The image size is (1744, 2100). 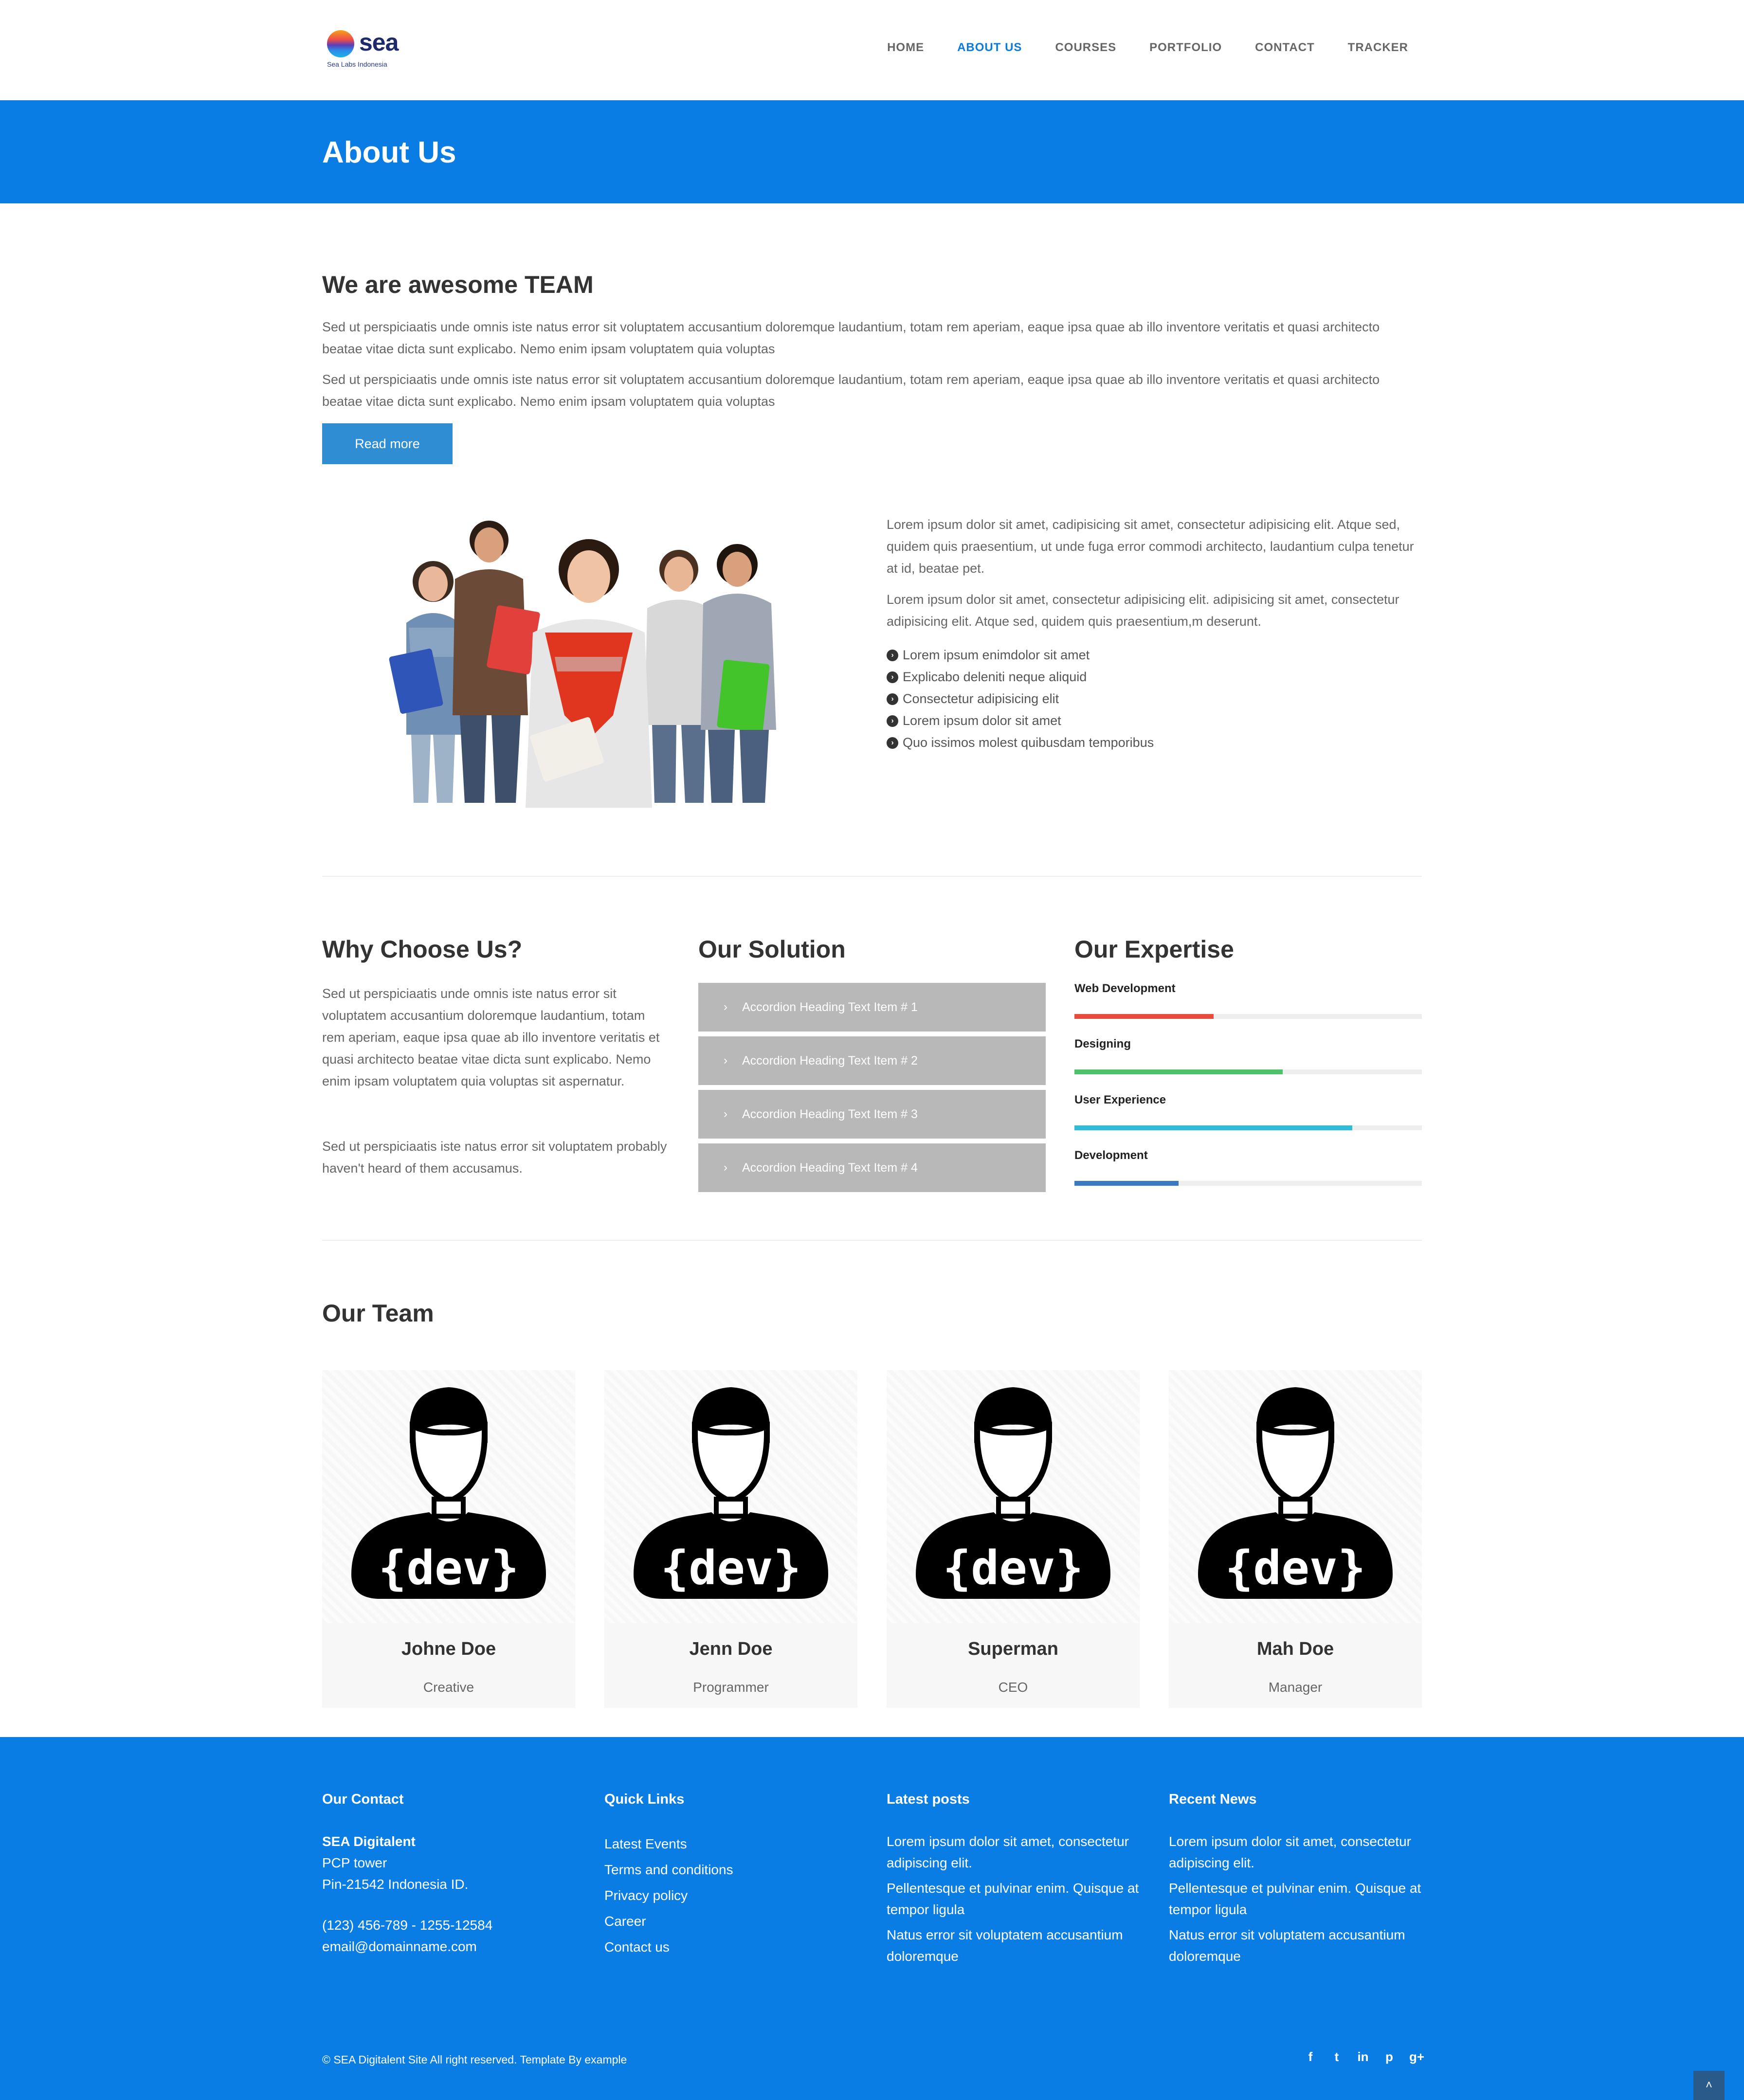 I want to click on accordion-item-3: › Accordion Heading Text Item # 3, so click(x=872, y=1114).